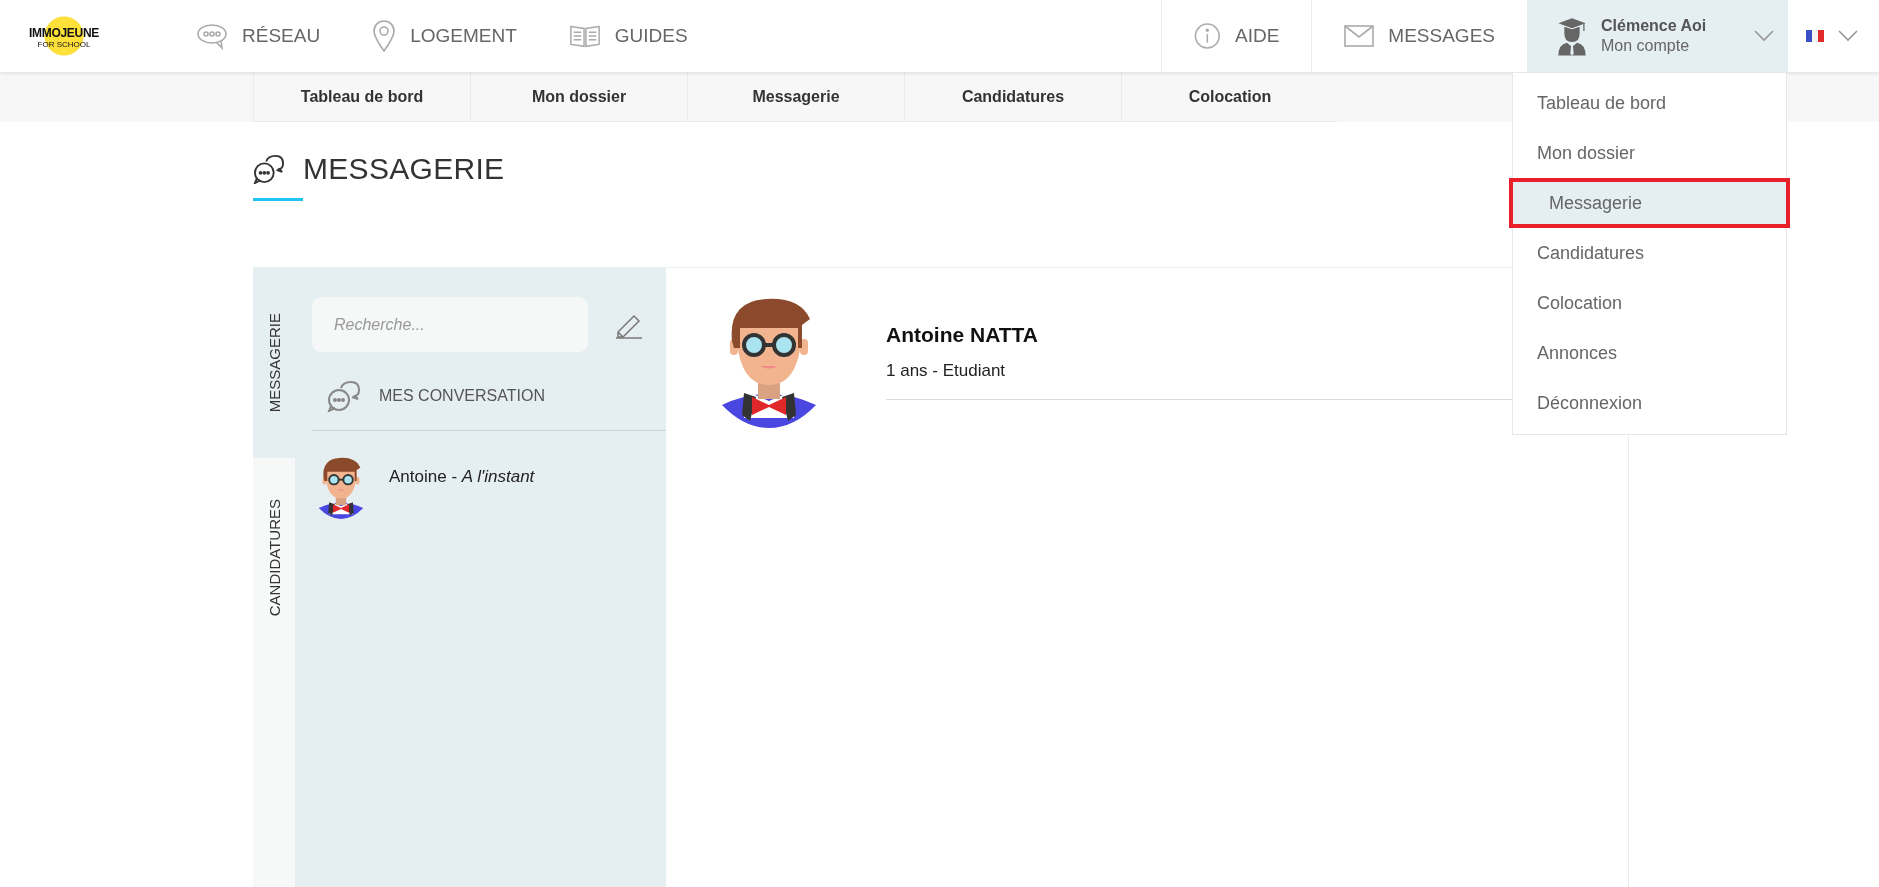 This screenshot has width=1879, height=887. I want to click on subnav-tab: Tableau de bord, so click(361, 97).